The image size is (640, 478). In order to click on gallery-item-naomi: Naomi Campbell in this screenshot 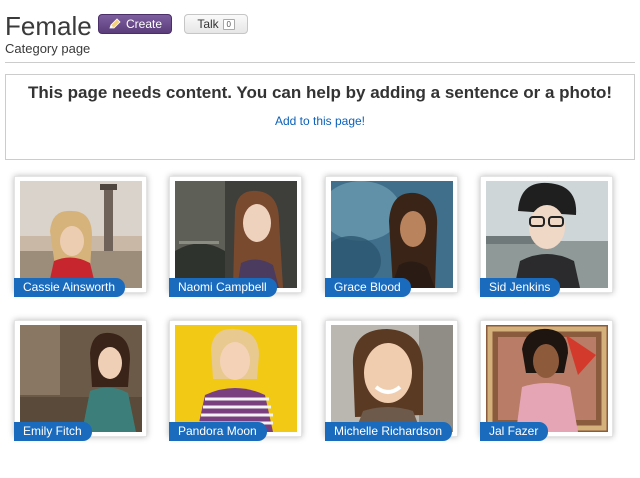, I will do `click(235, 236)`.